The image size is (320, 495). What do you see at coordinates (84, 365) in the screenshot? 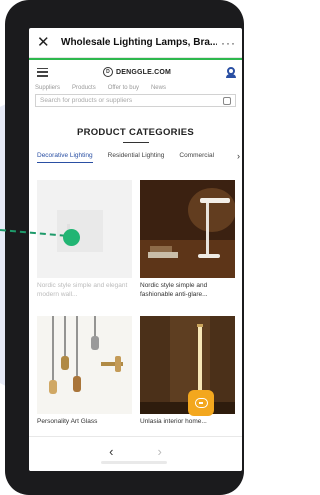
I see `product-image-pendant-lamps` at bounding box center [84, 365].